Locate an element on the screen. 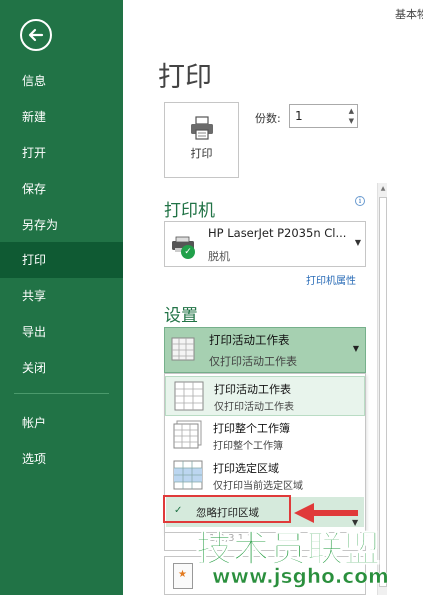 The image size is (423, 595). settings-heading: 设置 is located at coordinates (181, 316).